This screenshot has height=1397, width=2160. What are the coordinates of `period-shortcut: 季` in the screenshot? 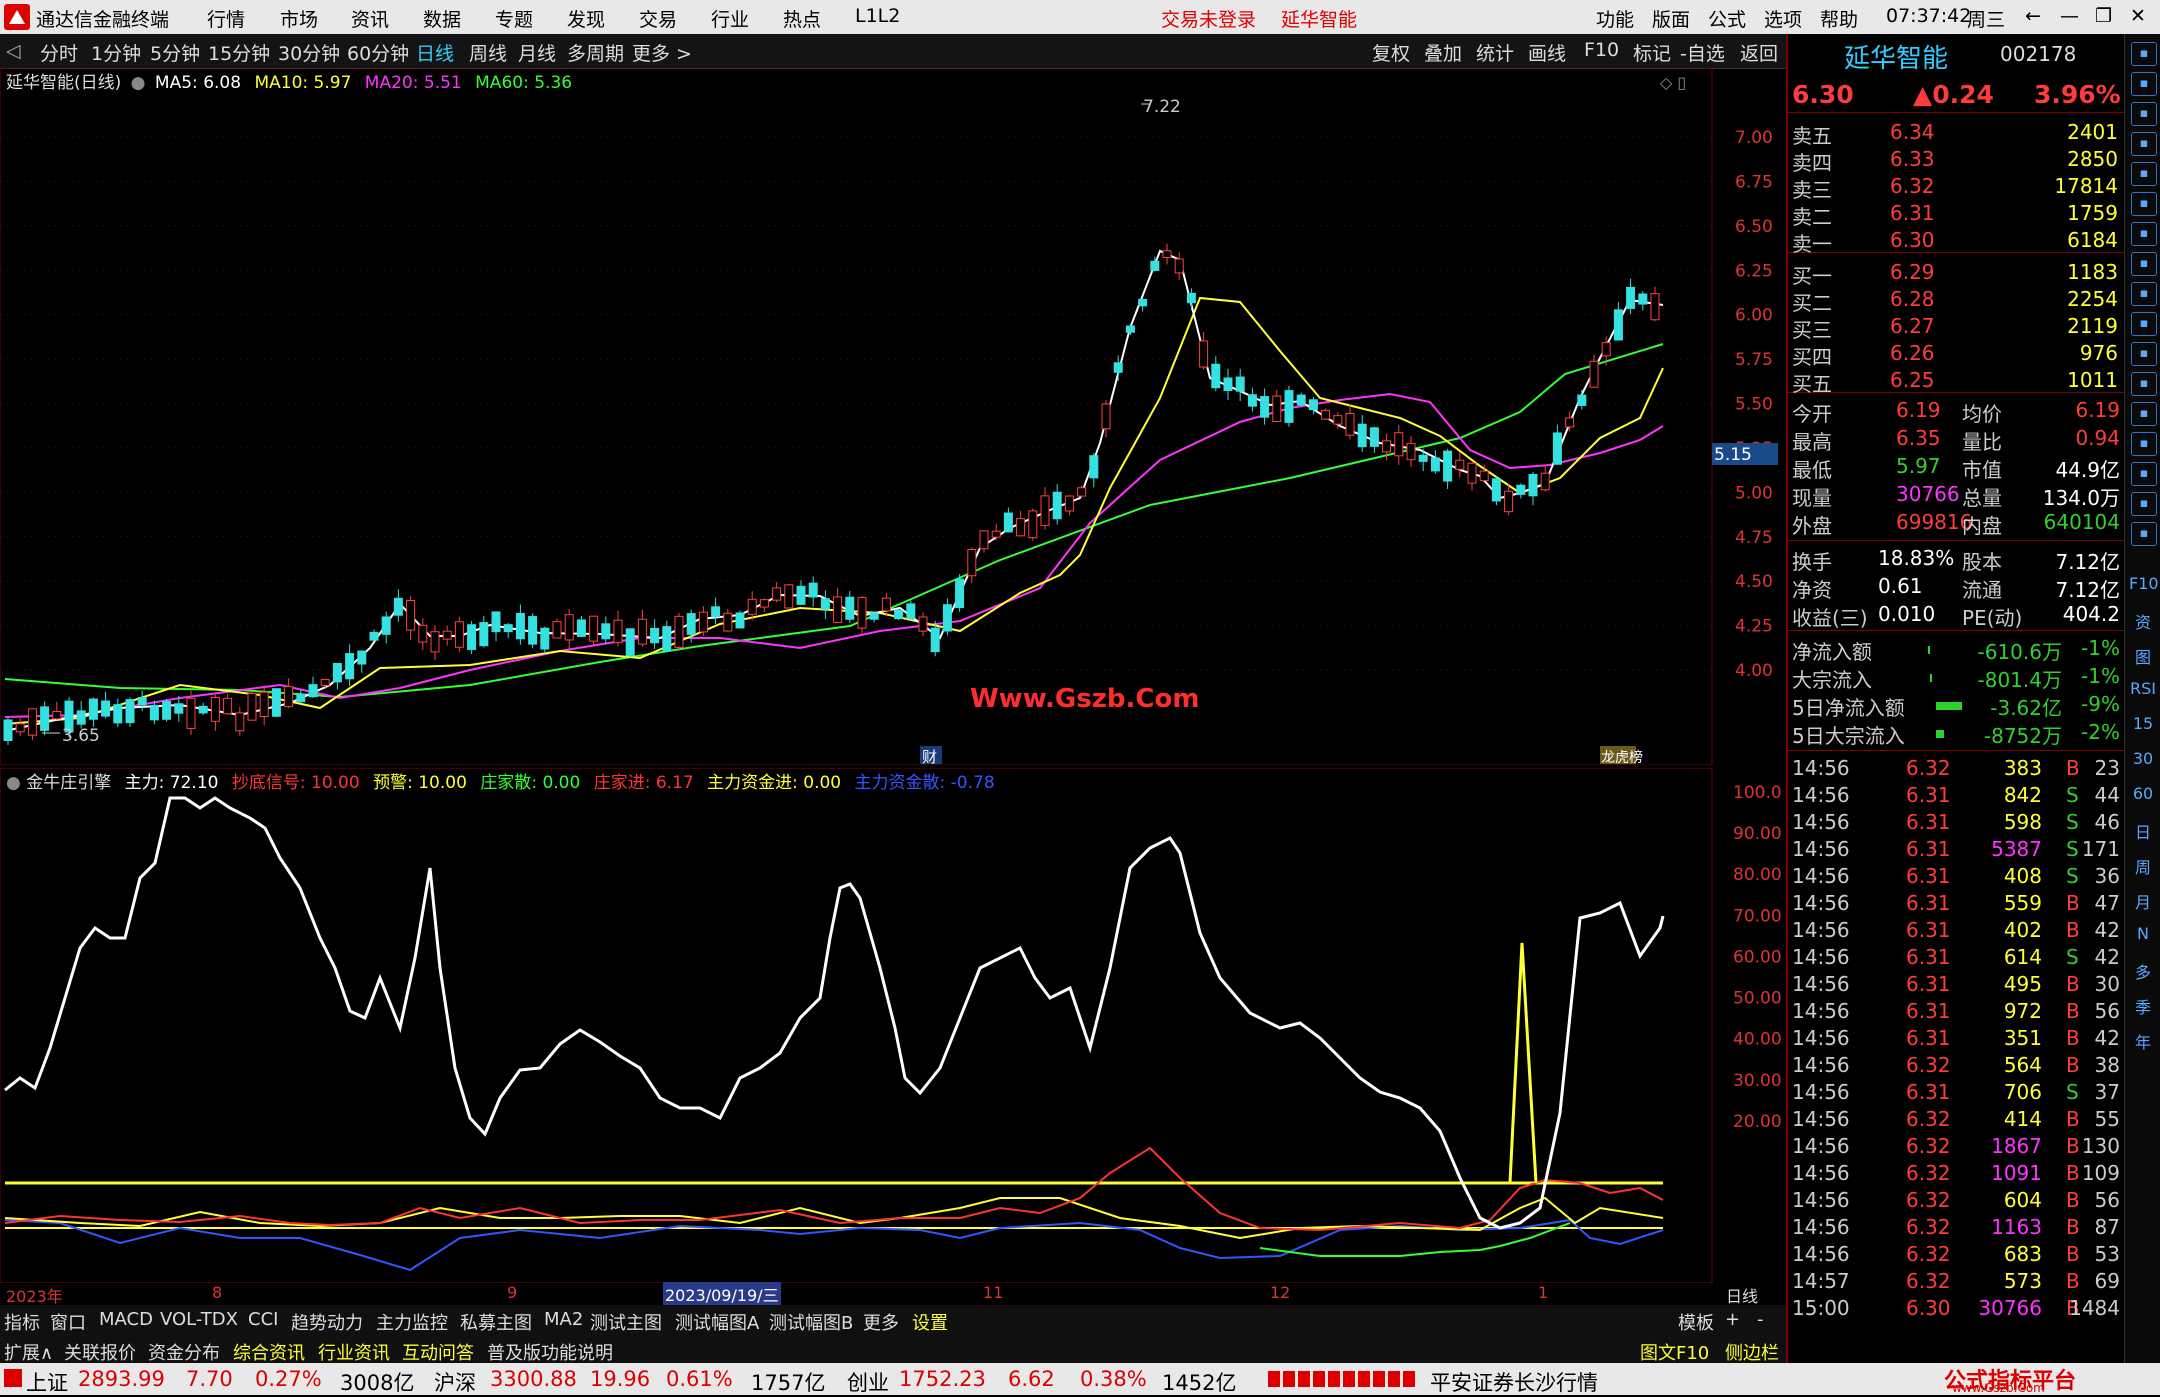 It's located at (2143, 1006).